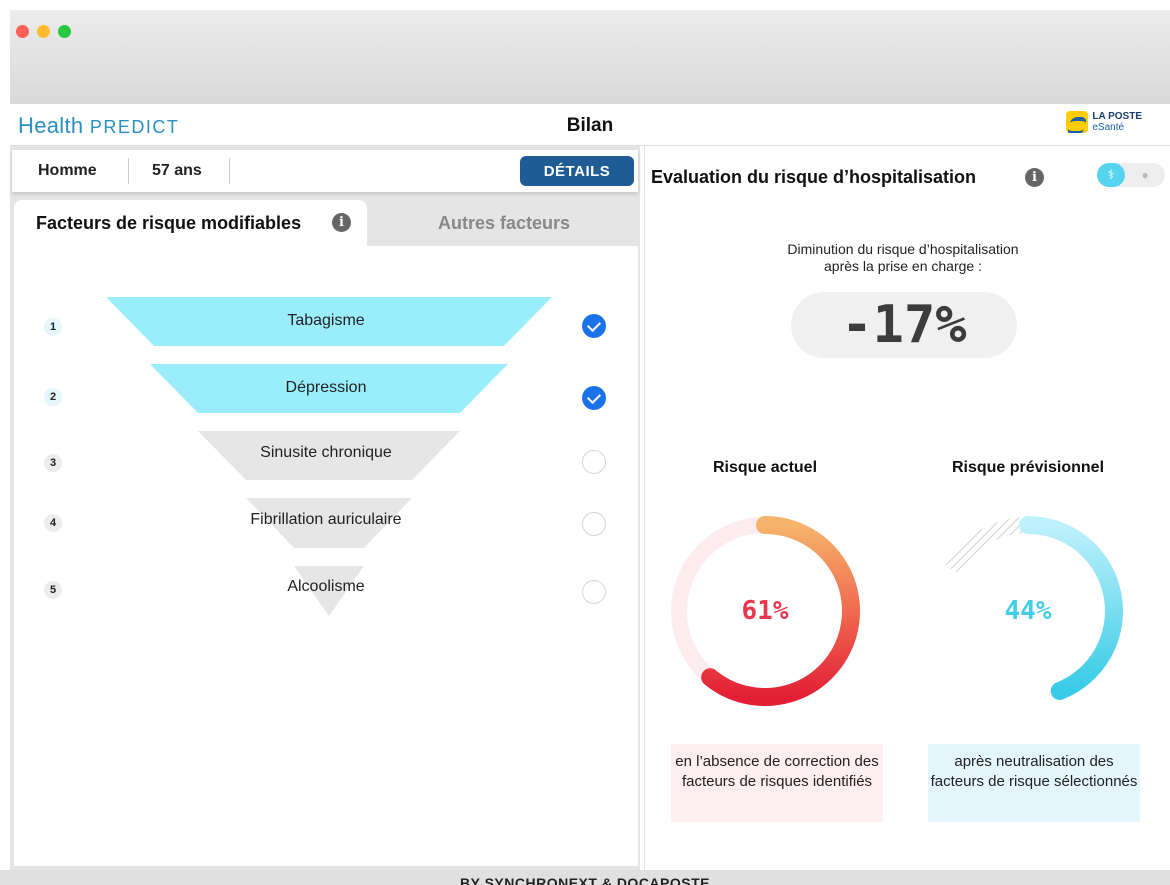 This screenshot has width=1170, height=885. Describe the element at coordinates (1077, 122) in the screenshot. I see `laposte-logo-icon` at that location.